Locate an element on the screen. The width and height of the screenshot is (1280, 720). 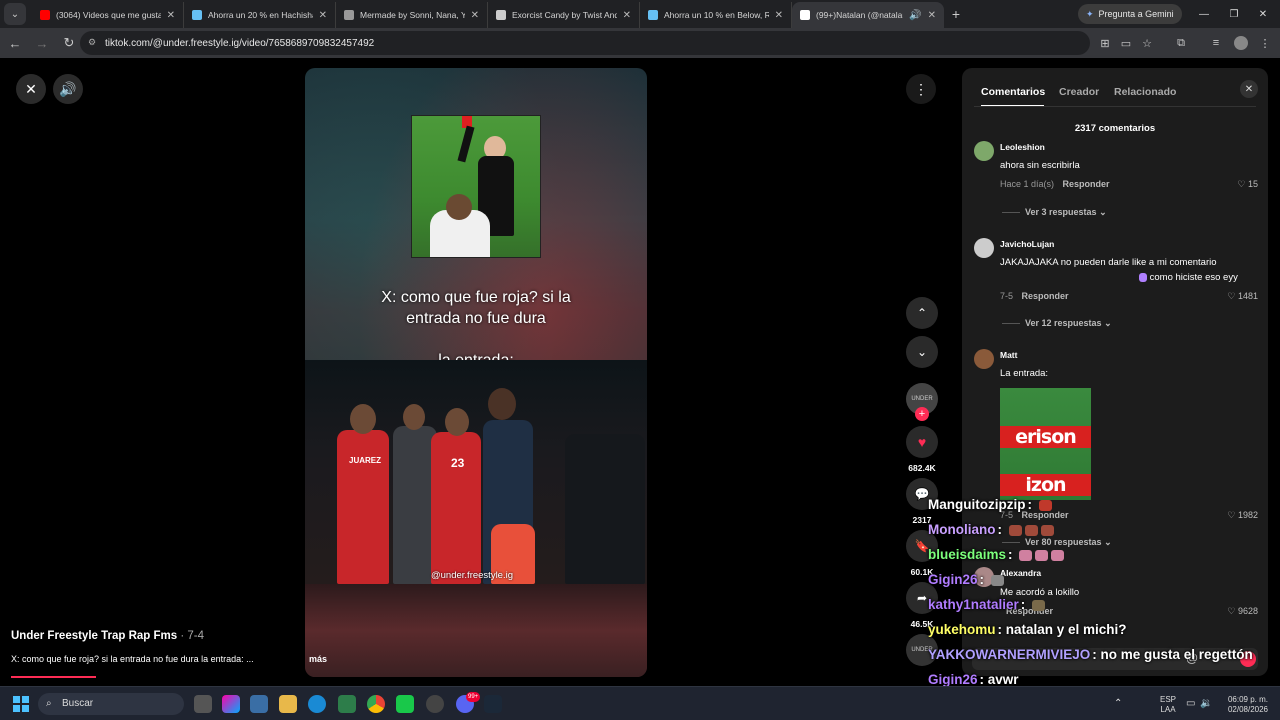
comment-username: Matt is located at coordinates (1008, 355).